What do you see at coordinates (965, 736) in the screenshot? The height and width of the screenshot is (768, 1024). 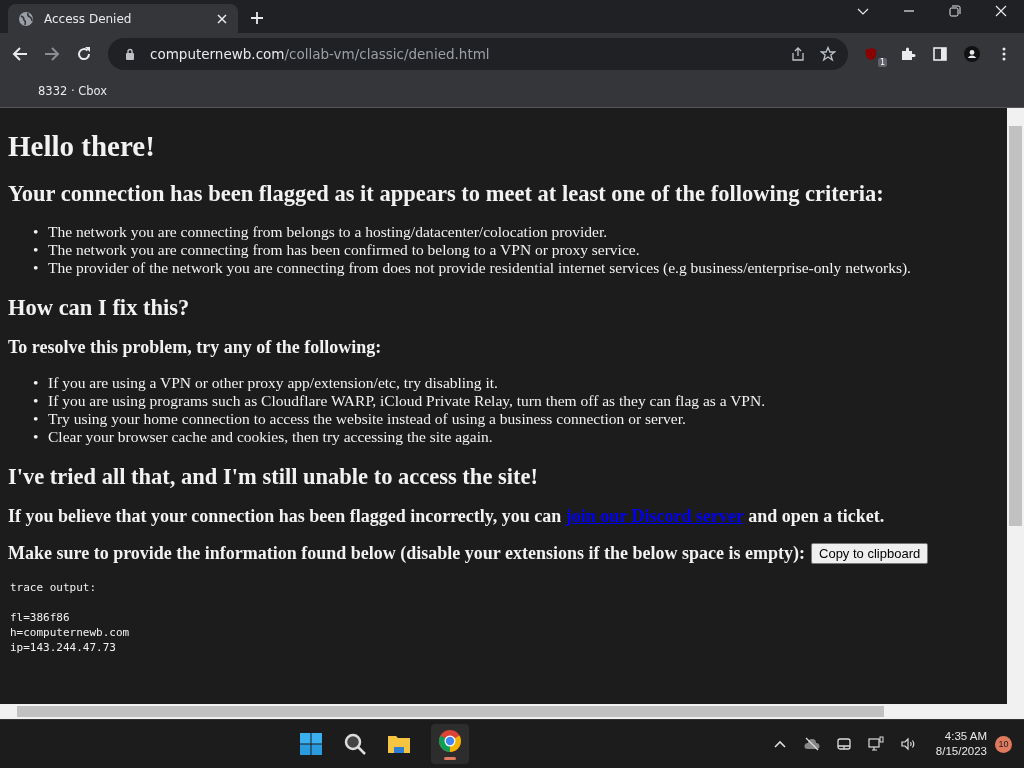 I see `clock-time: 4:35 AM` at bounding box center [965, 736].